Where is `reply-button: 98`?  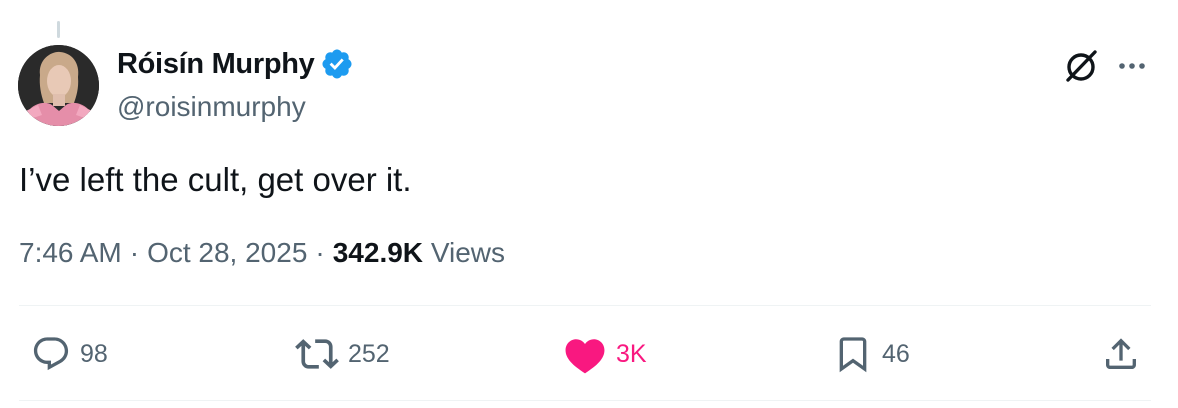 reply-button: 98 is located at coordinates (69, 354).